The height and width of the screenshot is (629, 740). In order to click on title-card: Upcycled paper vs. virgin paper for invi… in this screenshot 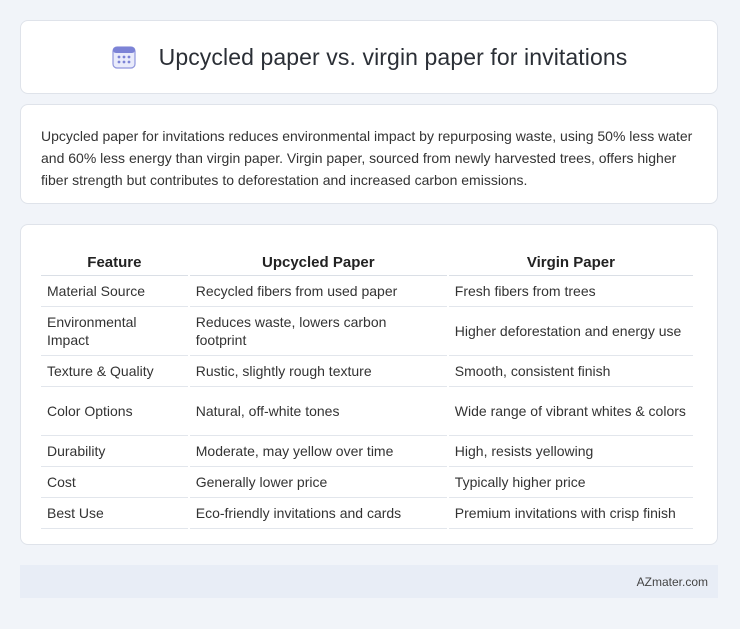, I will do `click(369, 57)`.